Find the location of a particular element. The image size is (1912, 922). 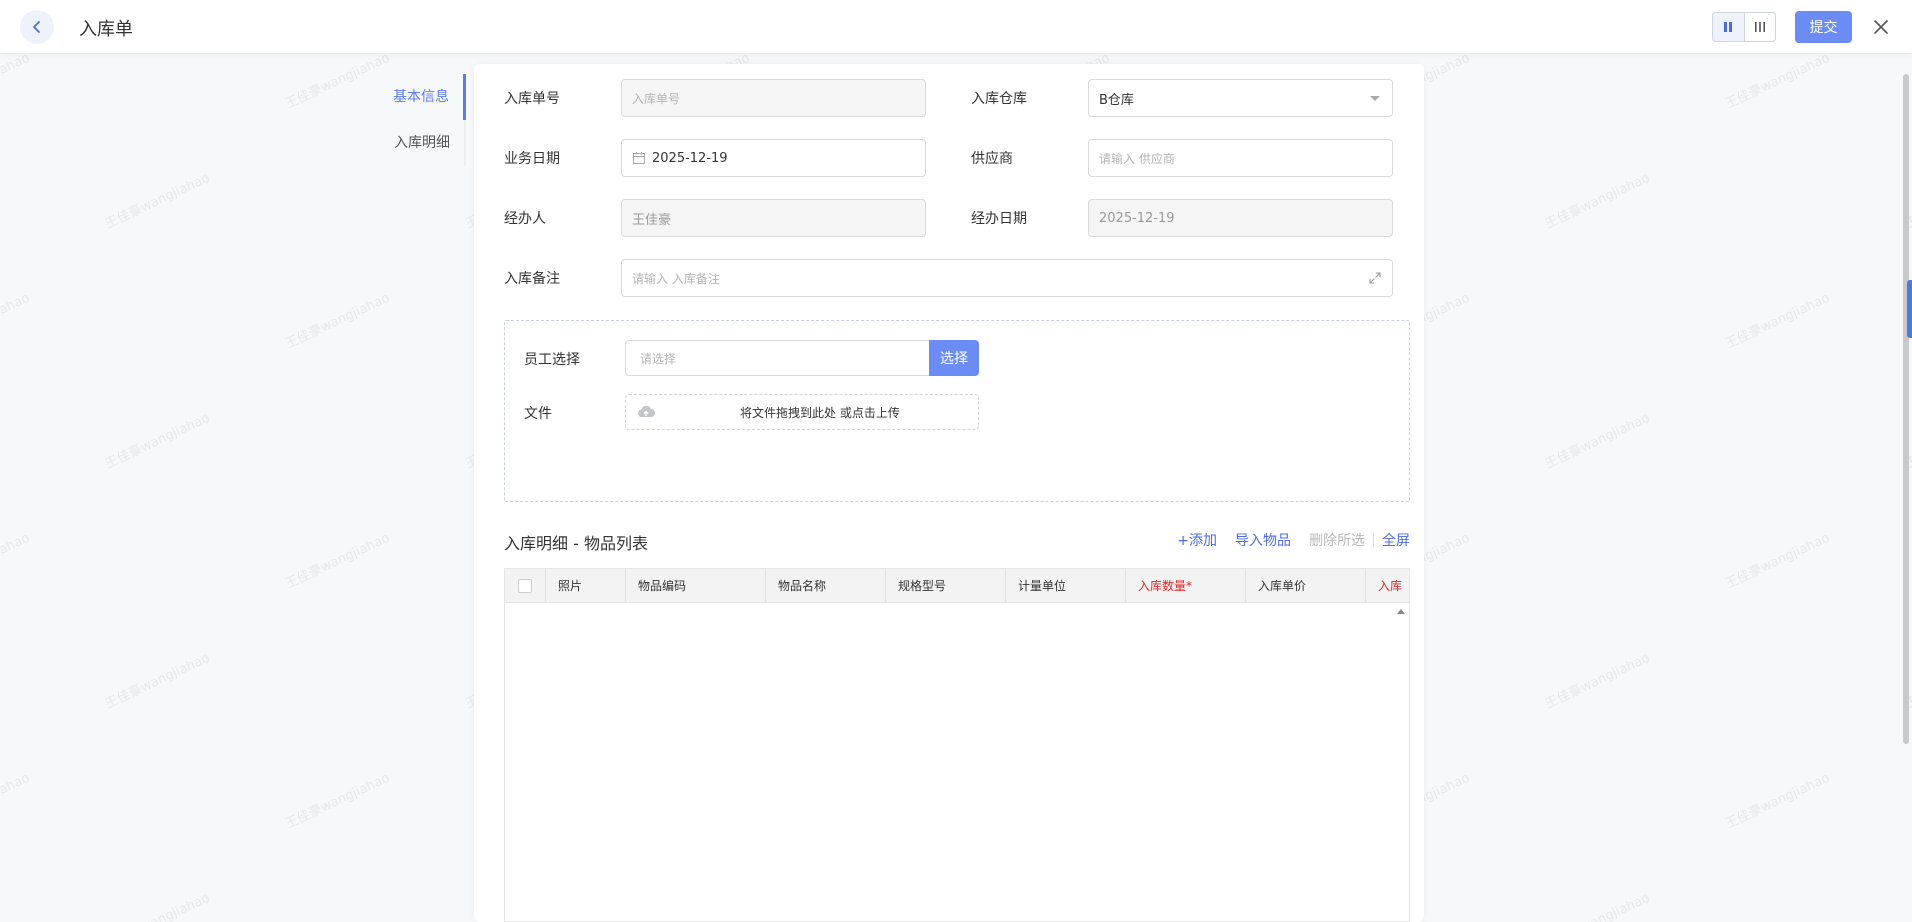

fullscreen-button: 全屏 is located at coordinates (1396, 540).